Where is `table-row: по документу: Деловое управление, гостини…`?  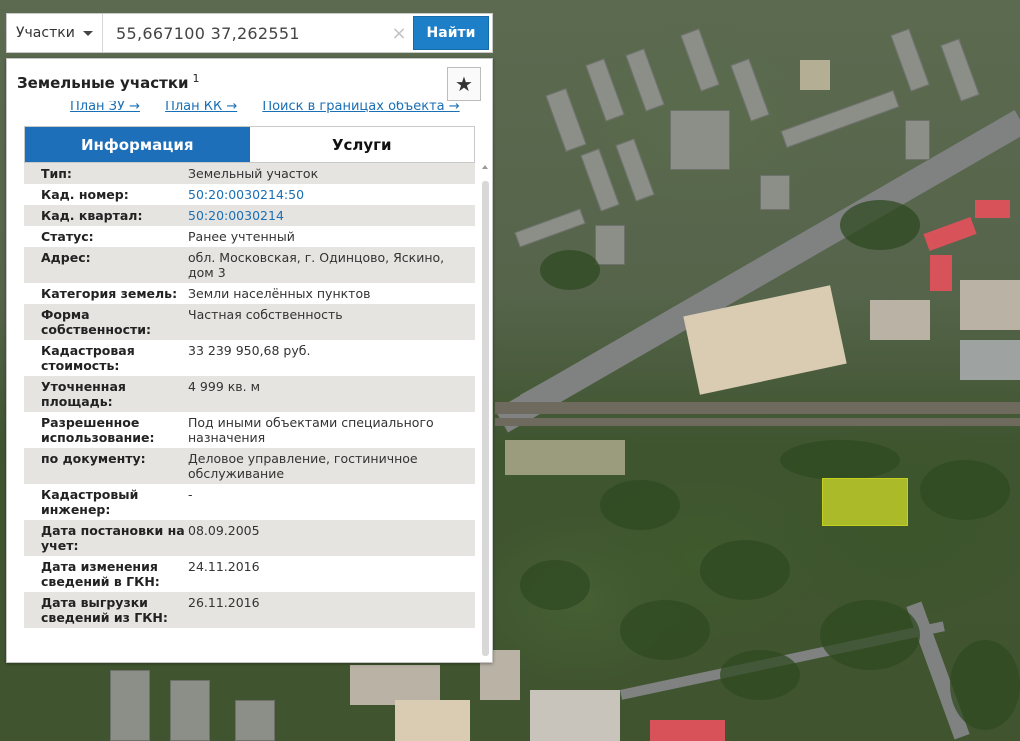 table-row: по документу: Деловое управление, гостини… is located at coordinates (249, 466).